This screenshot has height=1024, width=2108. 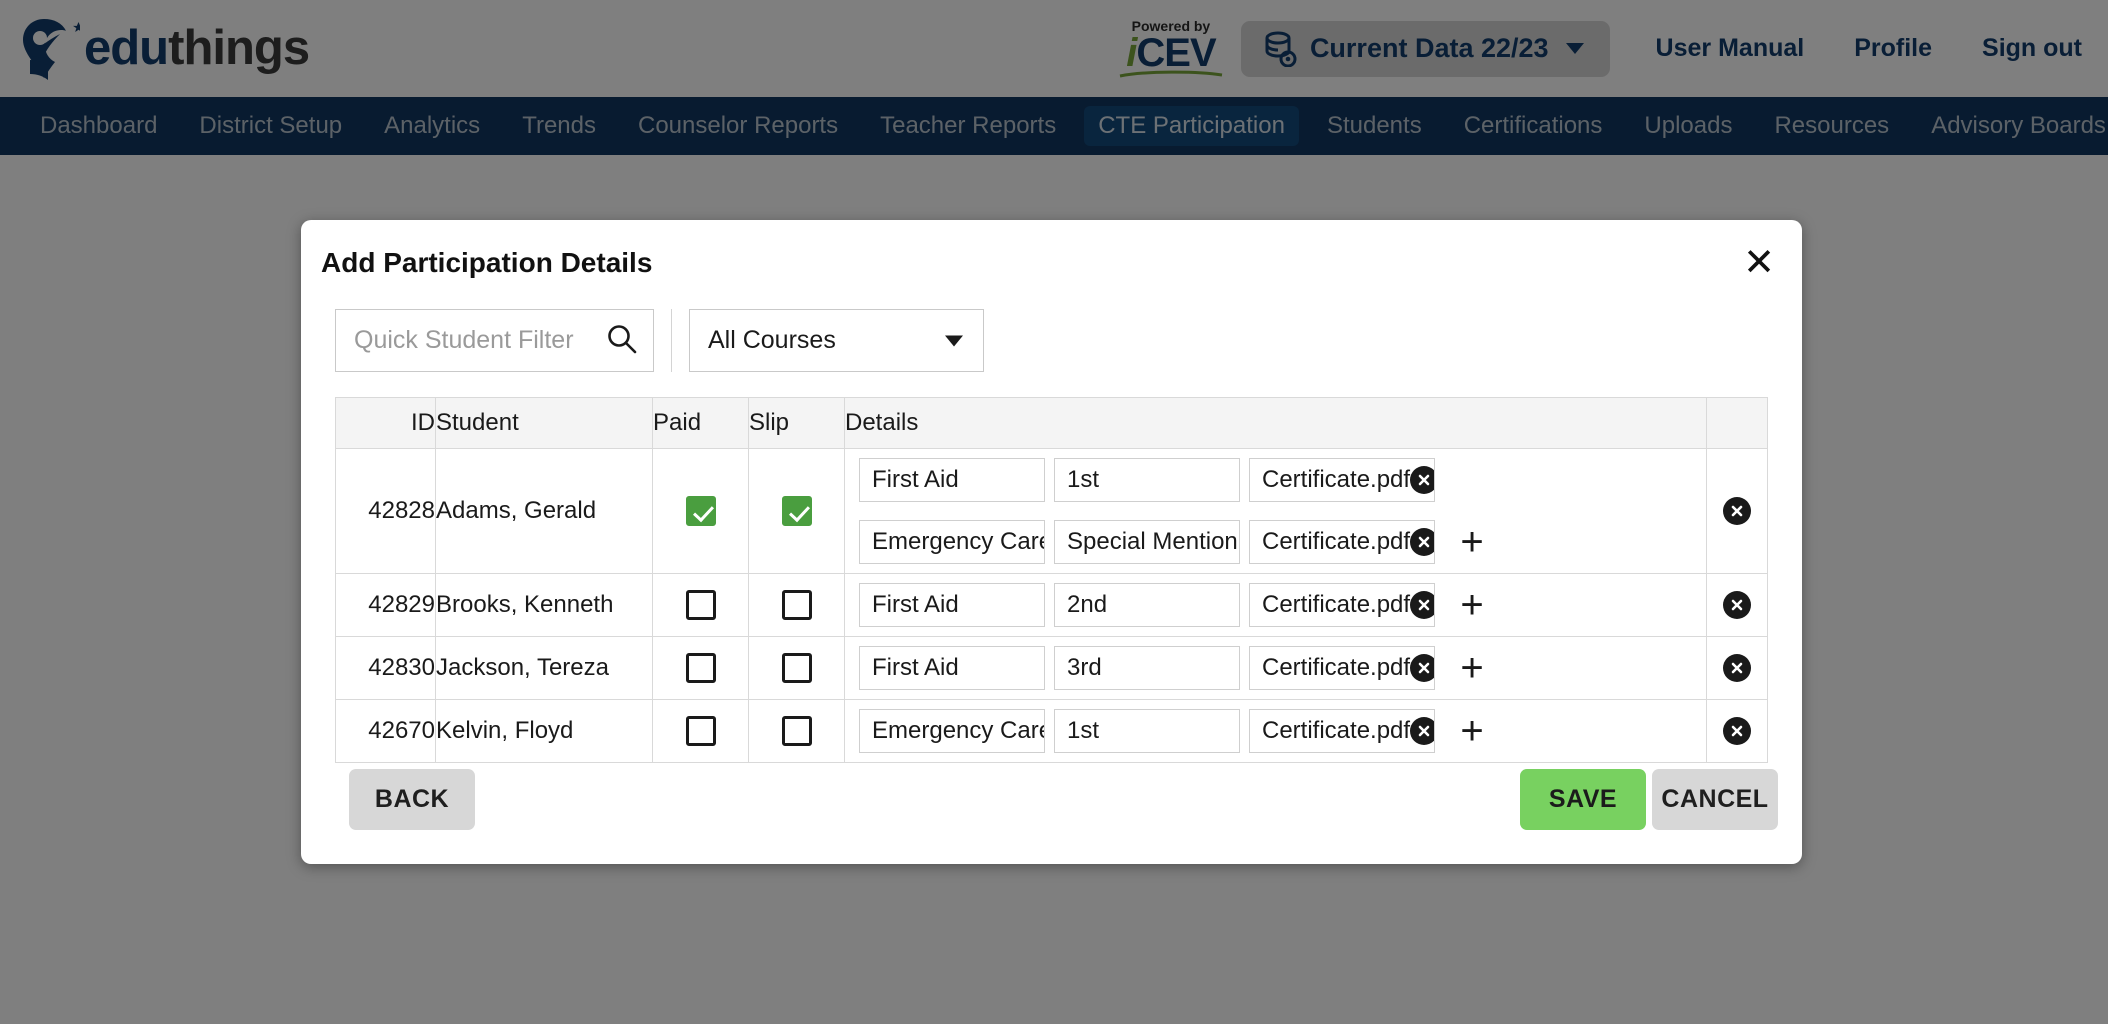 What do you see at coordinates (385, 668) in the screenshot?
I see `cell-id: 42830` at bounding box center [385, 668].